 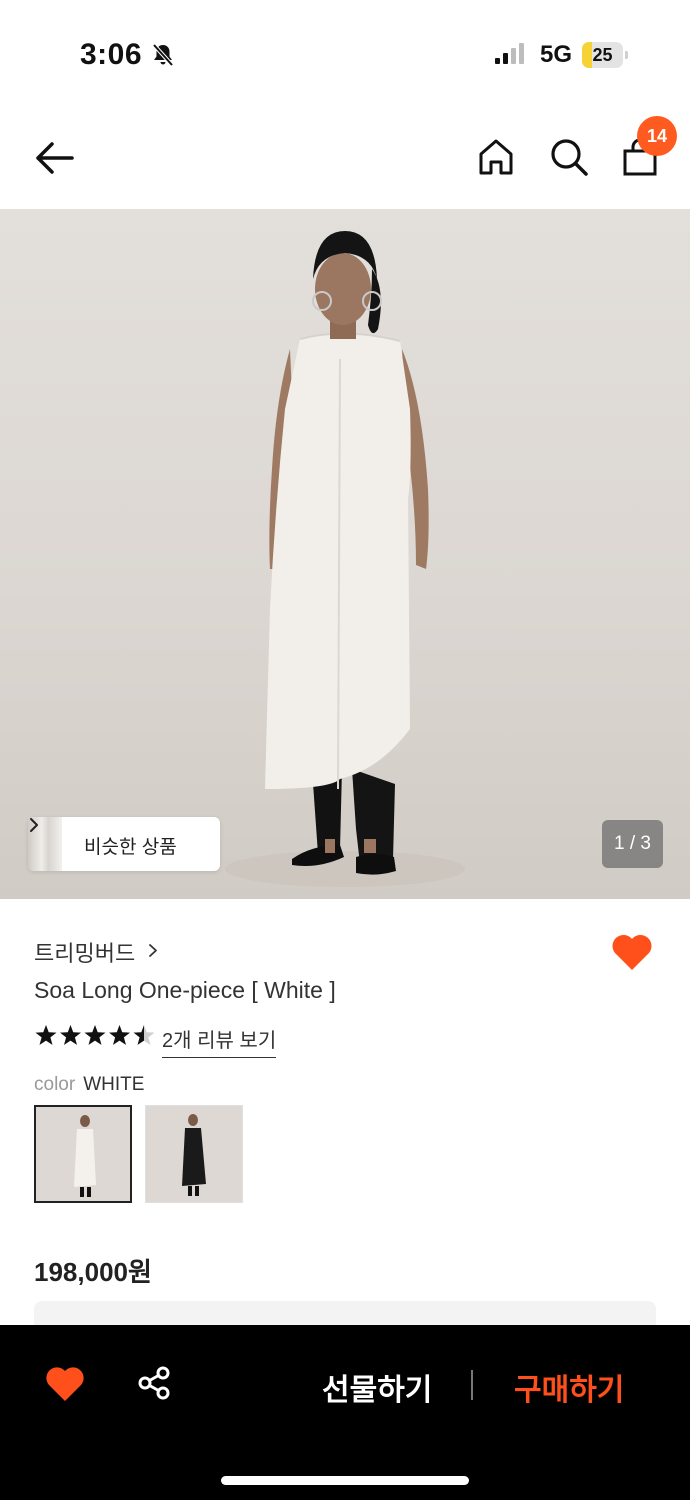 What do you see at coordinates (569, 157) in the screenshot?
I see `search-icon` at bounding box center [569, 157].